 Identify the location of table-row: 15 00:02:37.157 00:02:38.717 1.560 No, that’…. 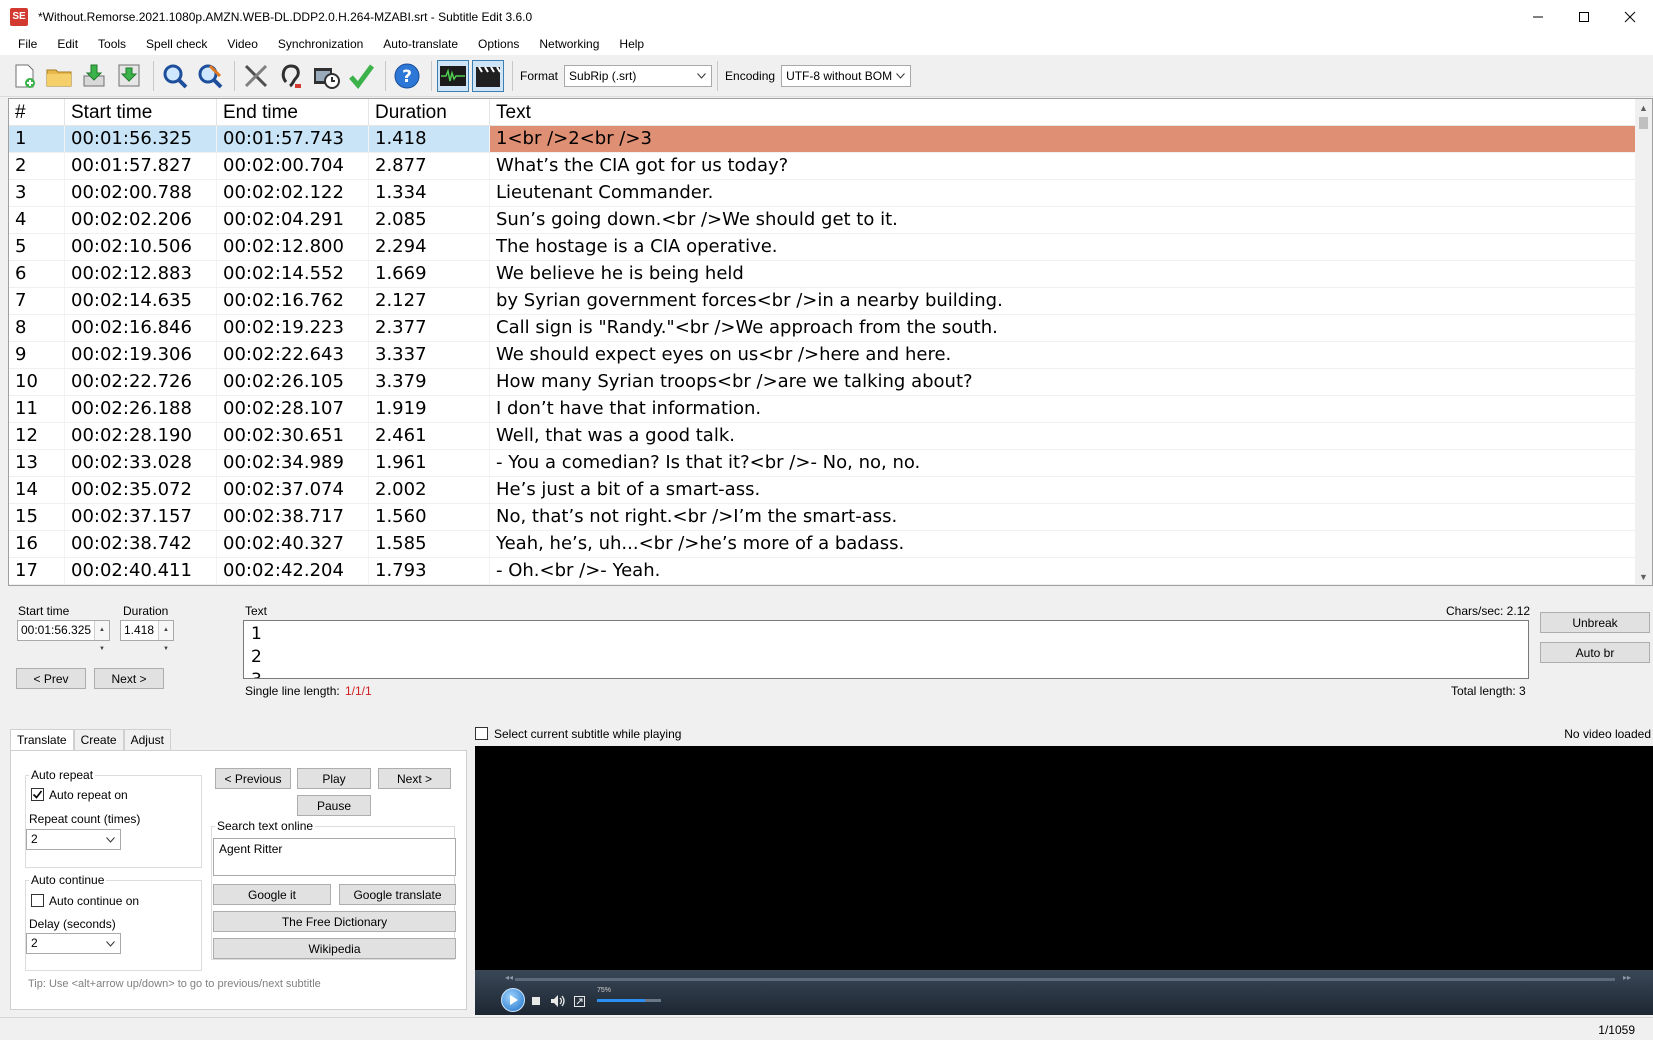
(830, 517).